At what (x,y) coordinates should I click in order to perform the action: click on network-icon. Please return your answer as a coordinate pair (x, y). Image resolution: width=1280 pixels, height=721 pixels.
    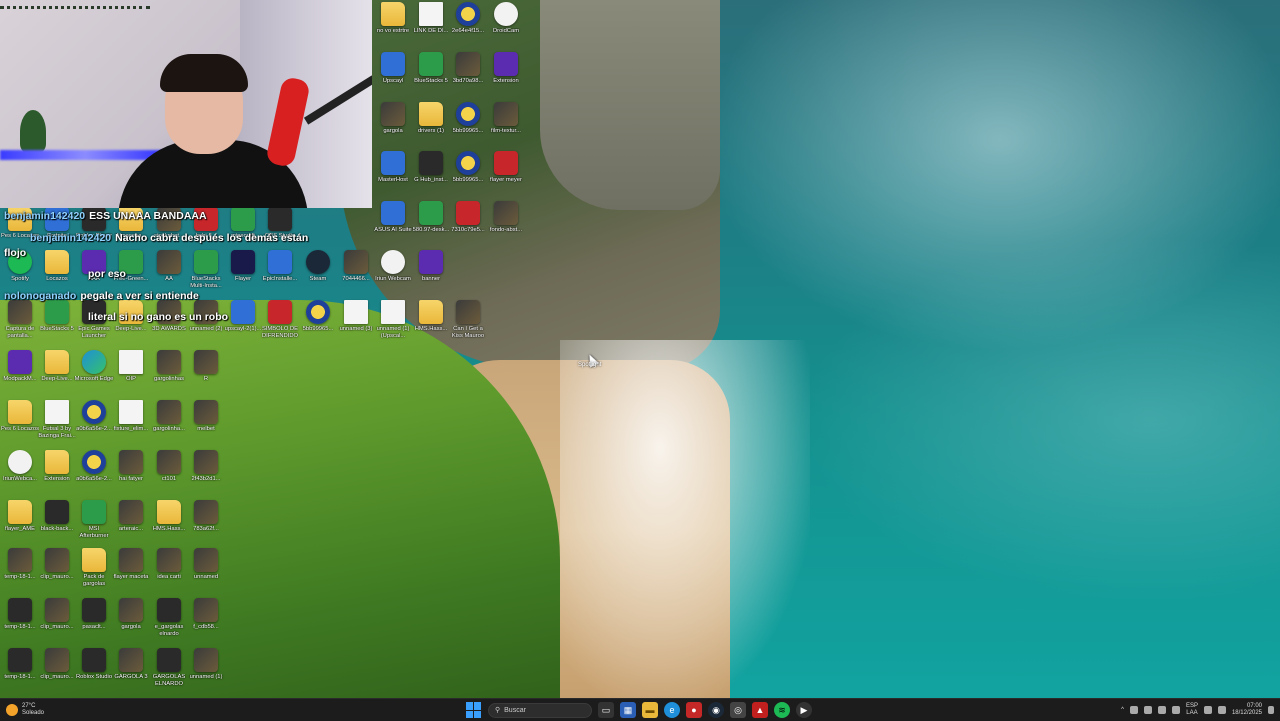
    Looking at the image, I should click on (1207, 710).